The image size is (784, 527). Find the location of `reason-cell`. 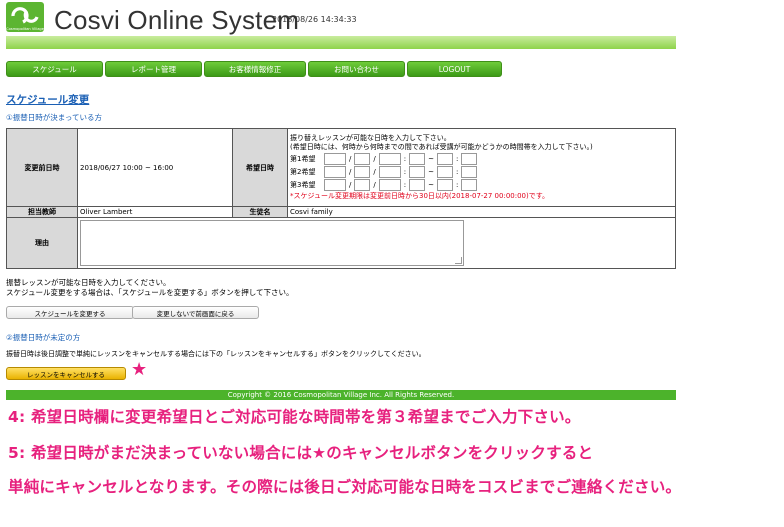

reason-cell is located at coordinates (376, 243).